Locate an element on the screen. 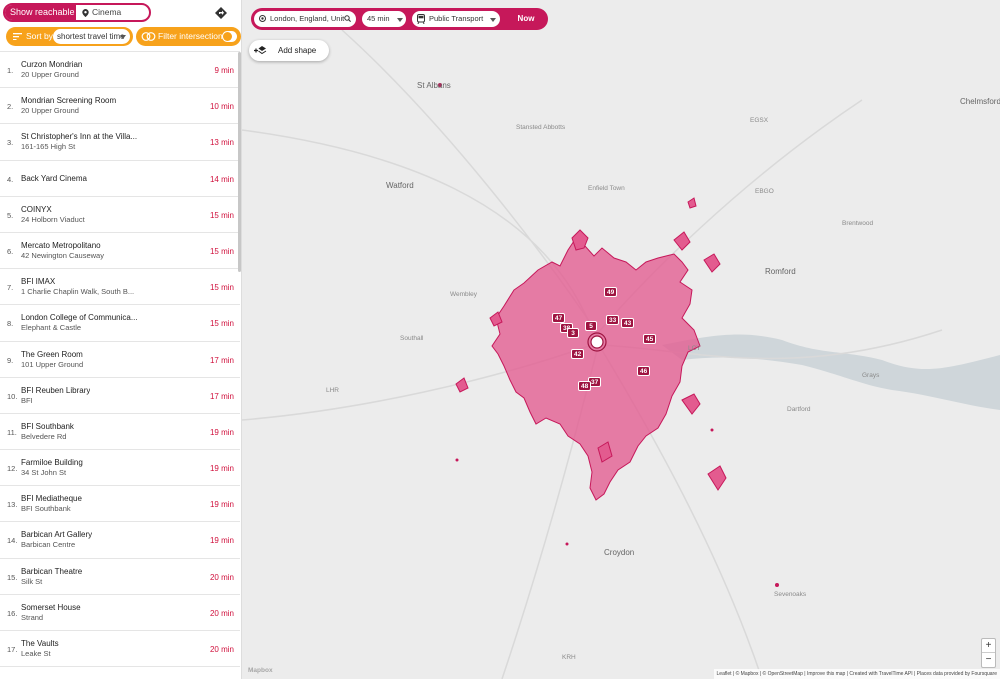  add-shape-label: Add shape is located at coordinates (297, 50).